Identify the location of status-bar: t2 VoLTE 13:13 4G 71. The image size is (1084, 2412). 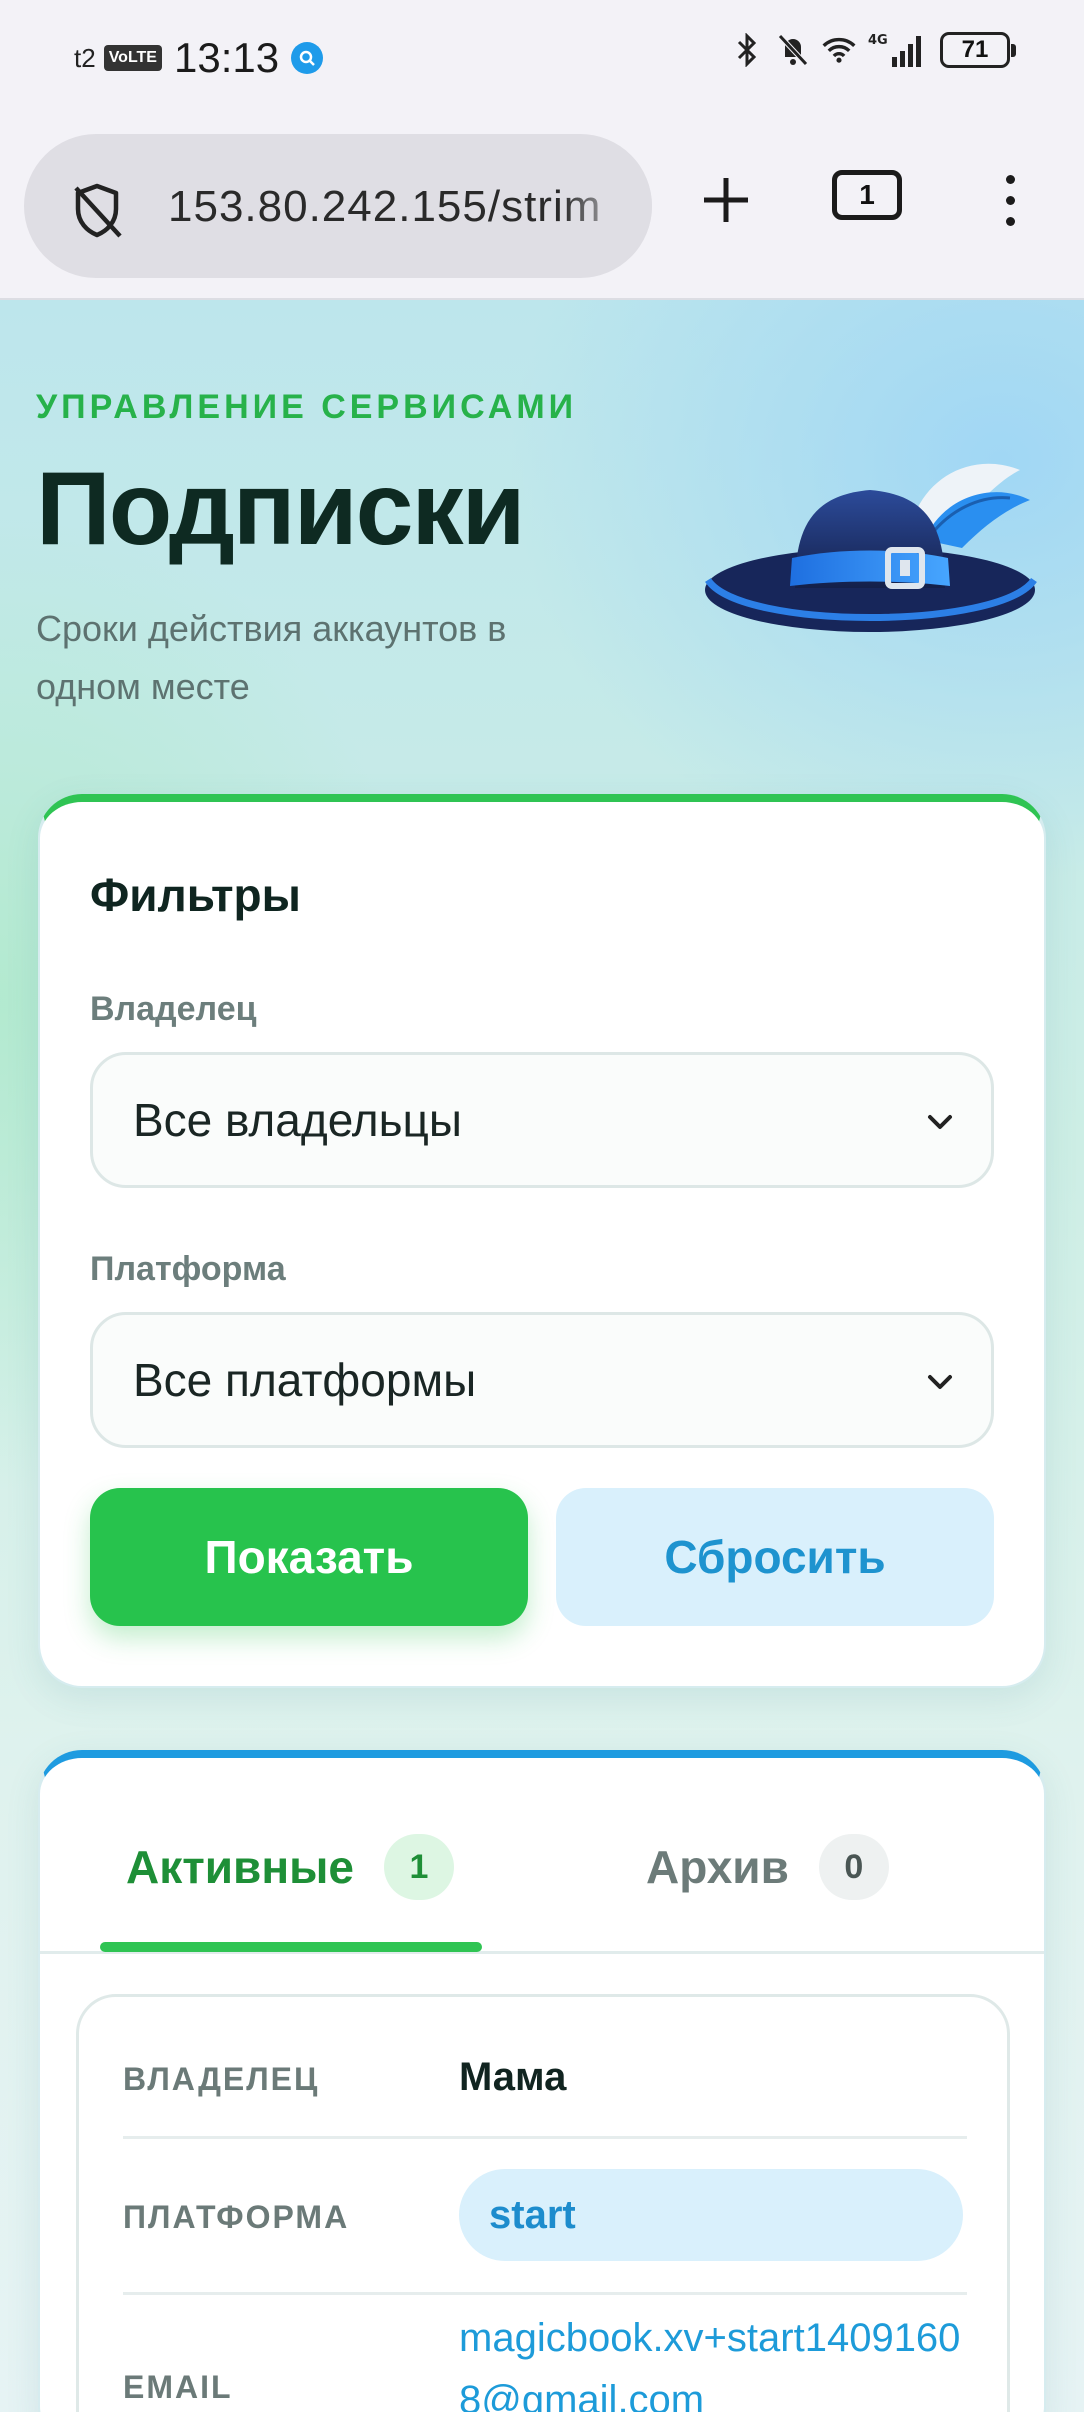
(542, 56).